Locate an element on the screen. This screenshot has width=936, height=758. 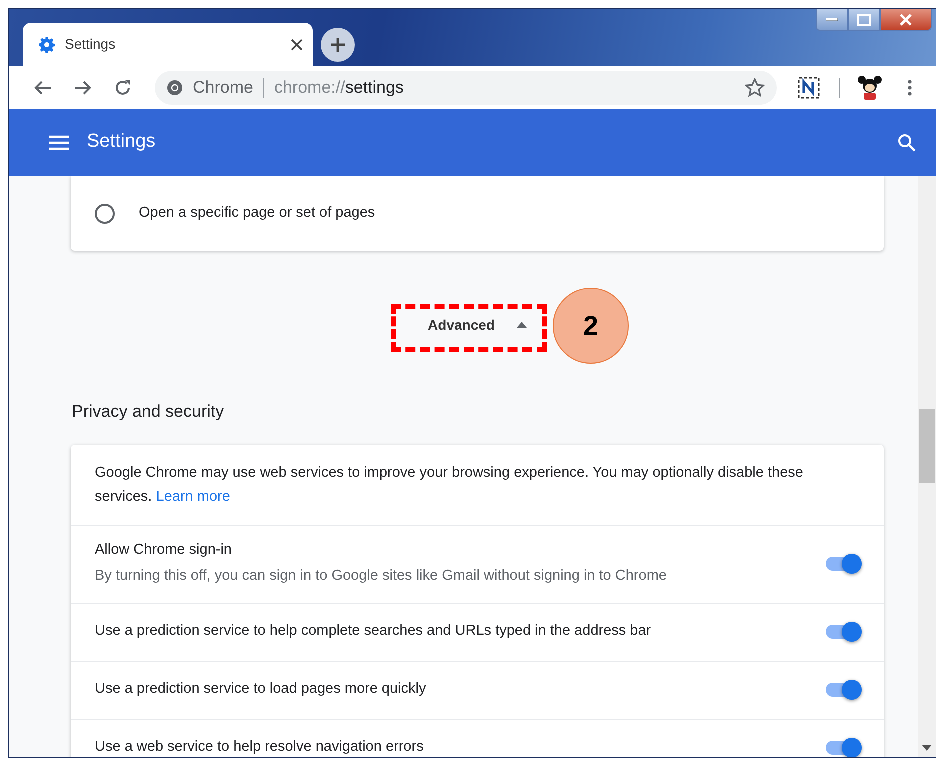
scrollbar is located at coordinates (927, 466).